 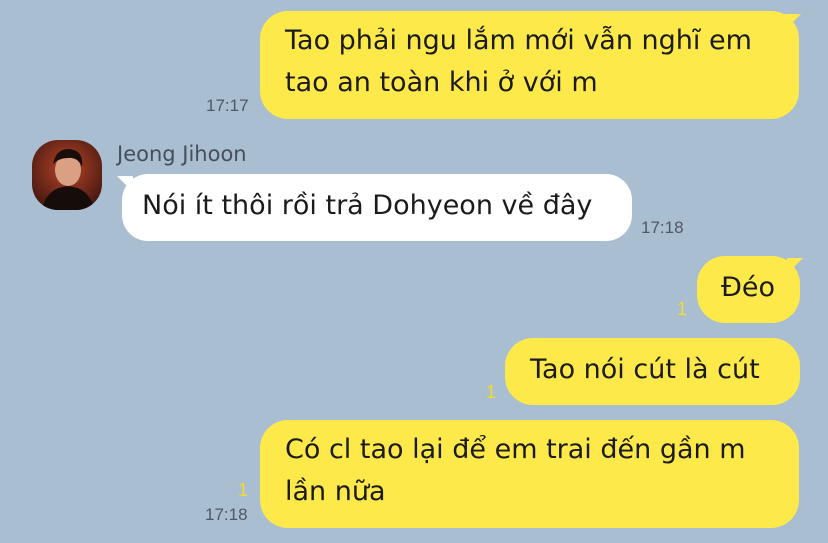 I want to click on message-text: Đéo, so click(x=748, y=287).